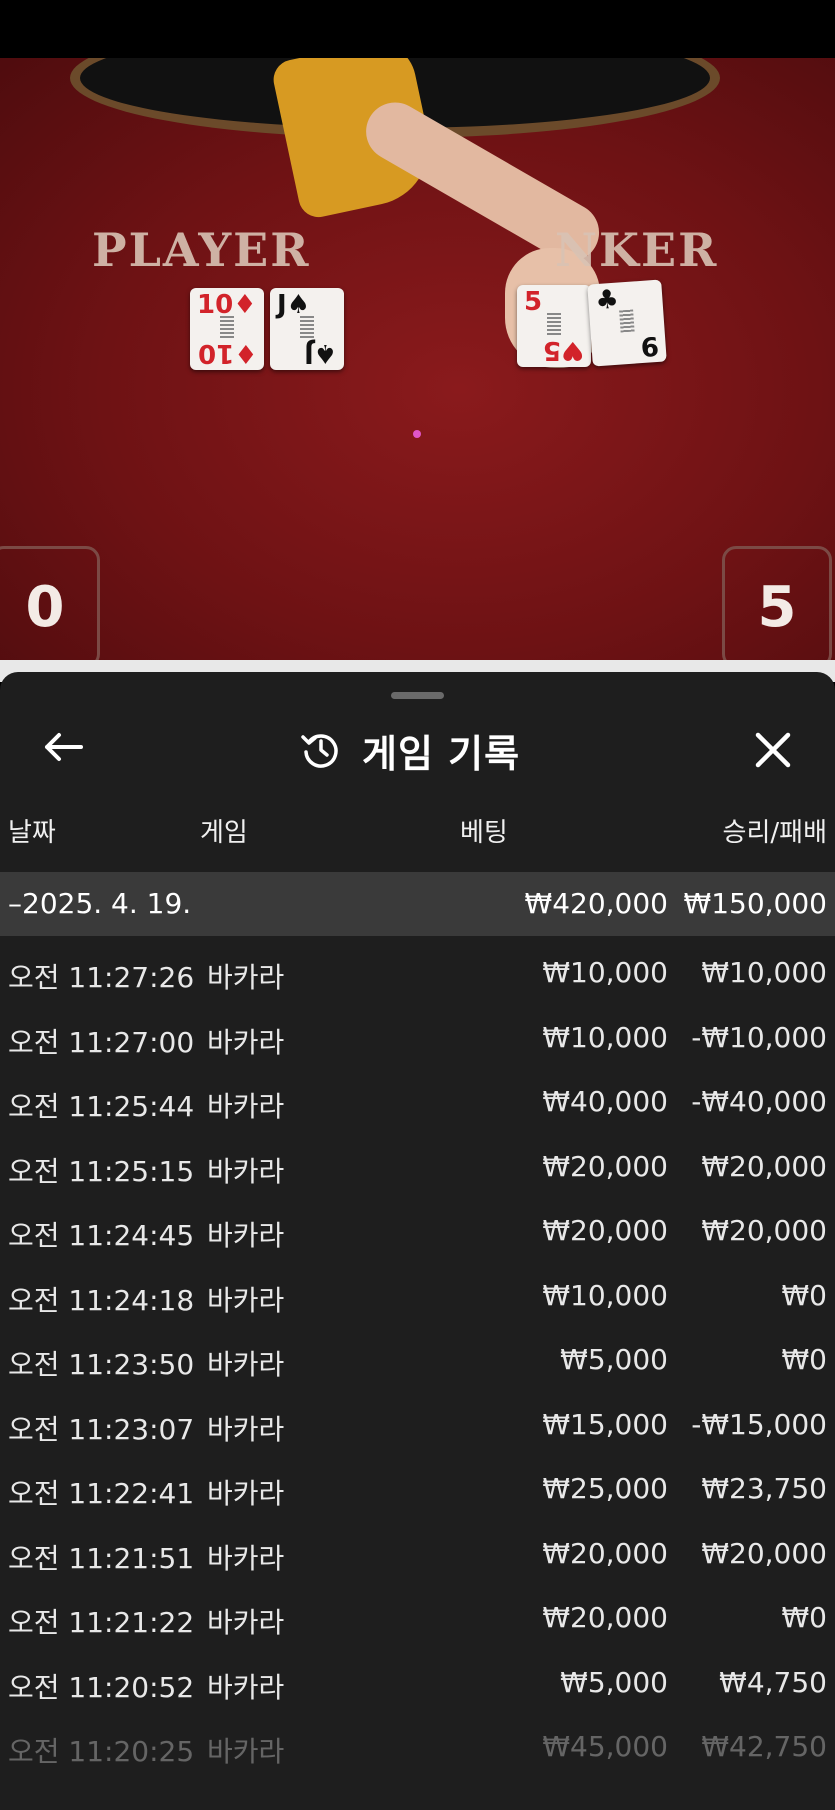 Image resolution: width=835 pixels, height=1810 pixels. Describe the element at coordinates (101, 1042) in the screenshot. I see `row-time: 오전 11:27:00` at that location.